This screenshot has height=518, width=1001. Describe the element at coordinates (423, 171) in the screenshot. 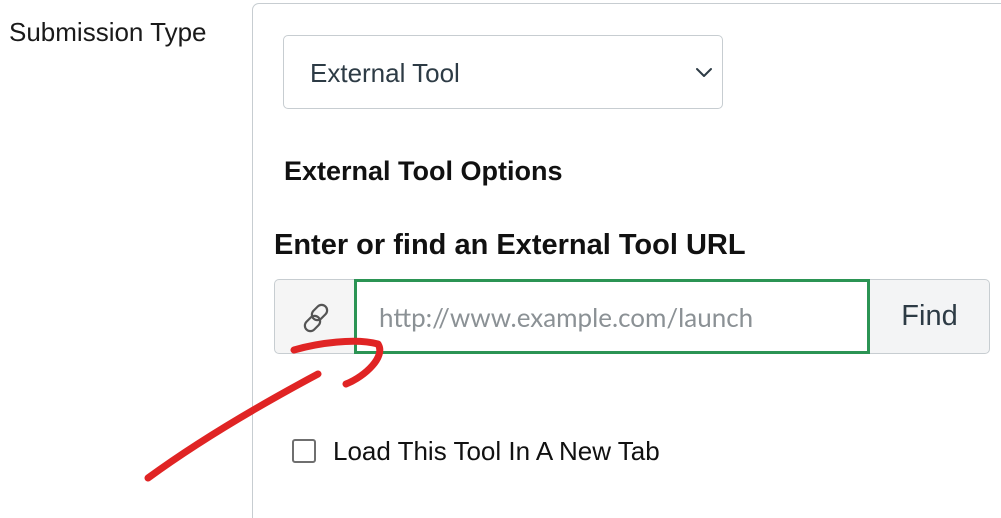

I see `external-tool-options-heading: External Tool Options` at that location.